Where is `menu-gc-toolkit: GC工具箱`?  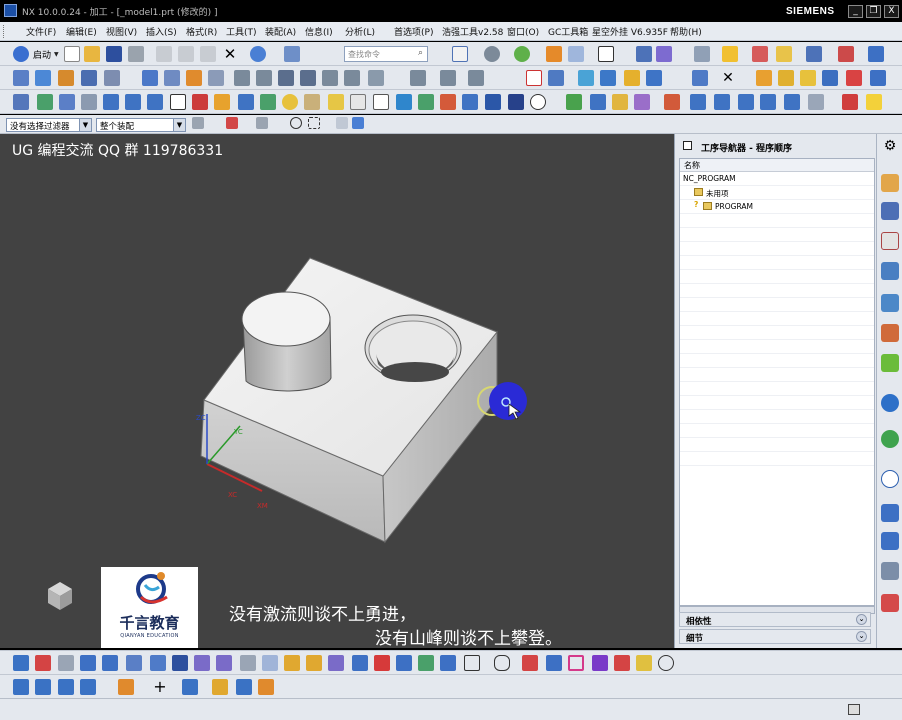 menu-gc-toolkit: GC工具箱 is located at coordinates (568, 31).